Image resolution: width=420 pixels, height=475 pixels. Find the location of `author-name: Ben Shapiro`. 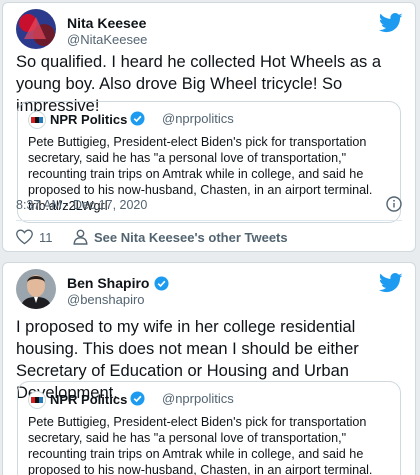

author-name: Ben Shapiro is located at coordinates (108, 283).